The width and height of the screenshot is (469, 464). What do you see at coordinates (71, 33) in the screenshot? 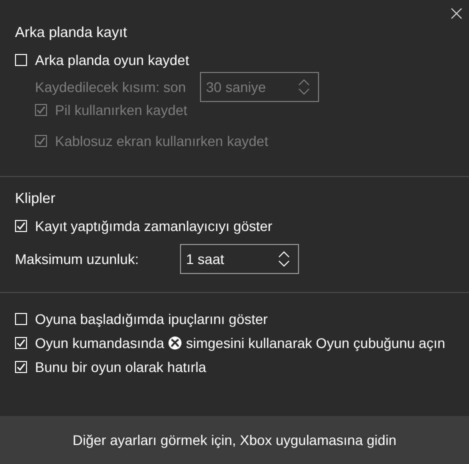
I see `section-title: Arka planda kayıt` at bounding box center [71, 33].